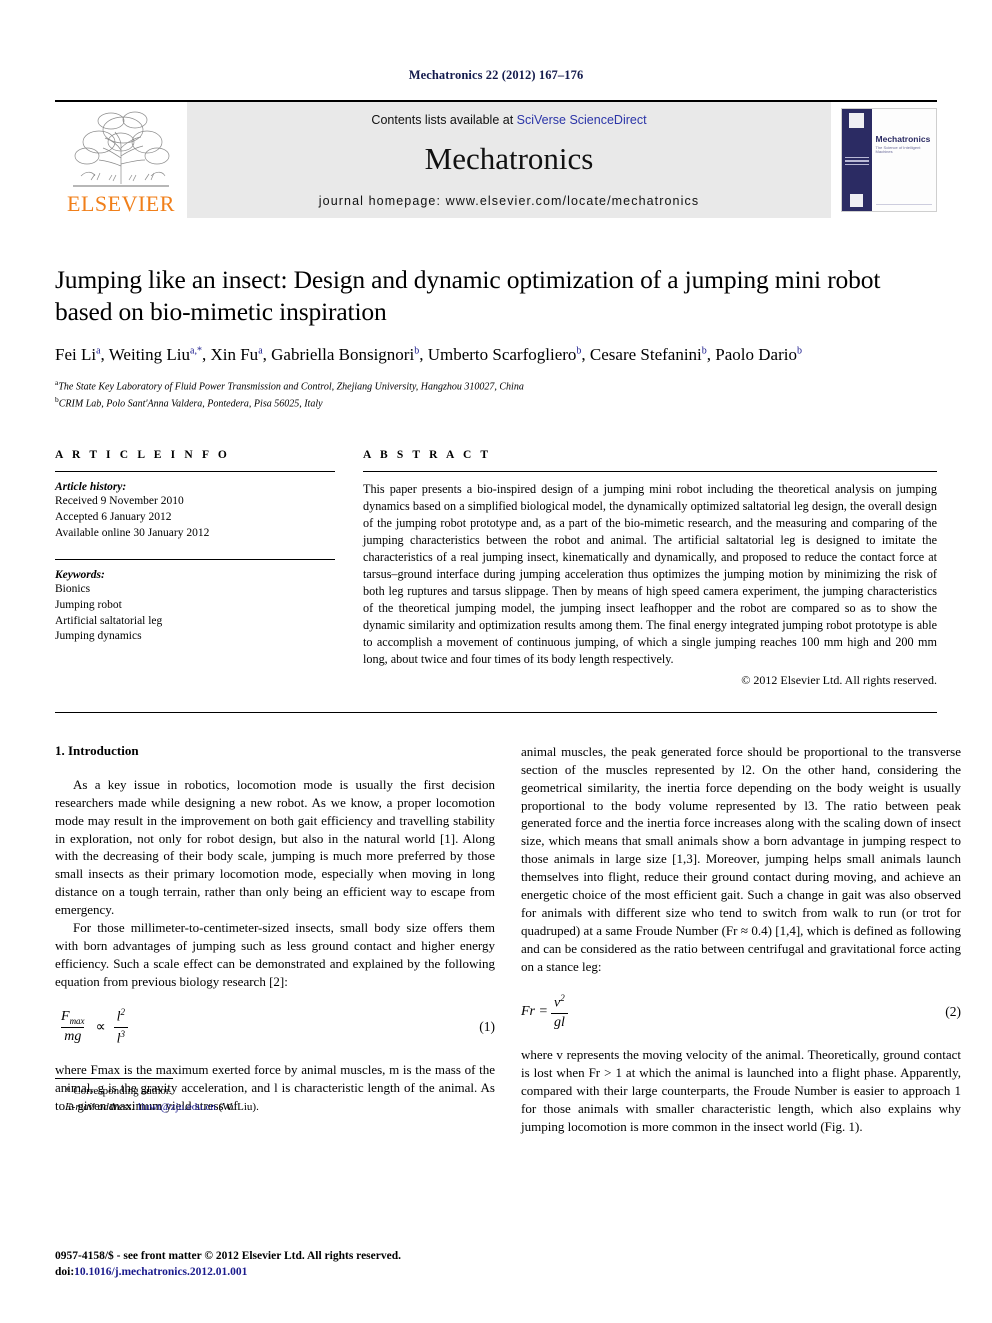 The image size is (992, 1323). I want to click on footnote-rule, so click(114, 1079).